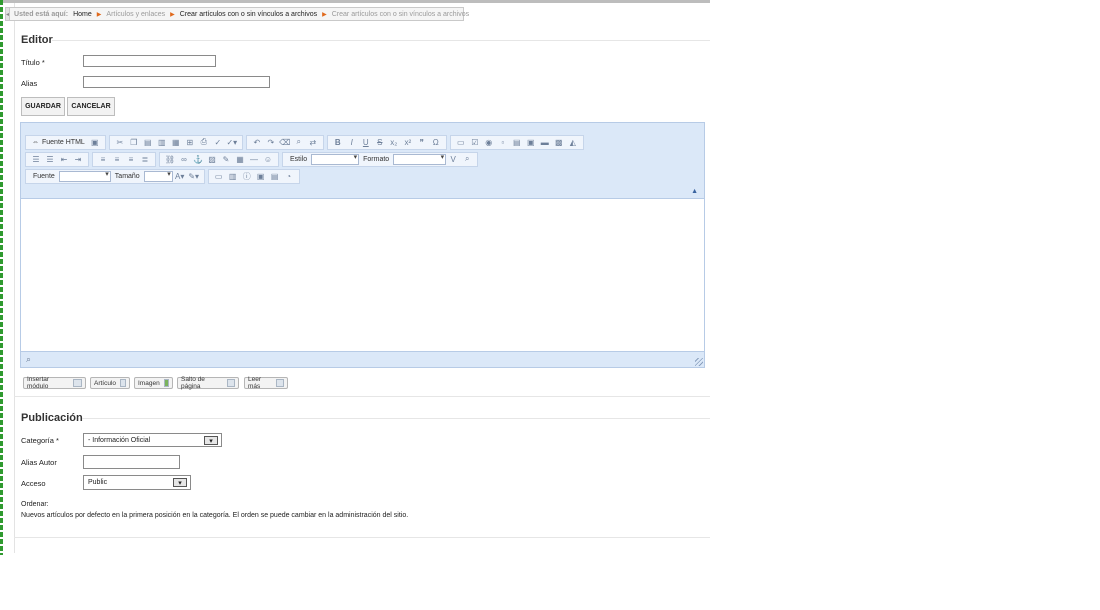  I want to click on table-icon: ▦, so click(240, 159).